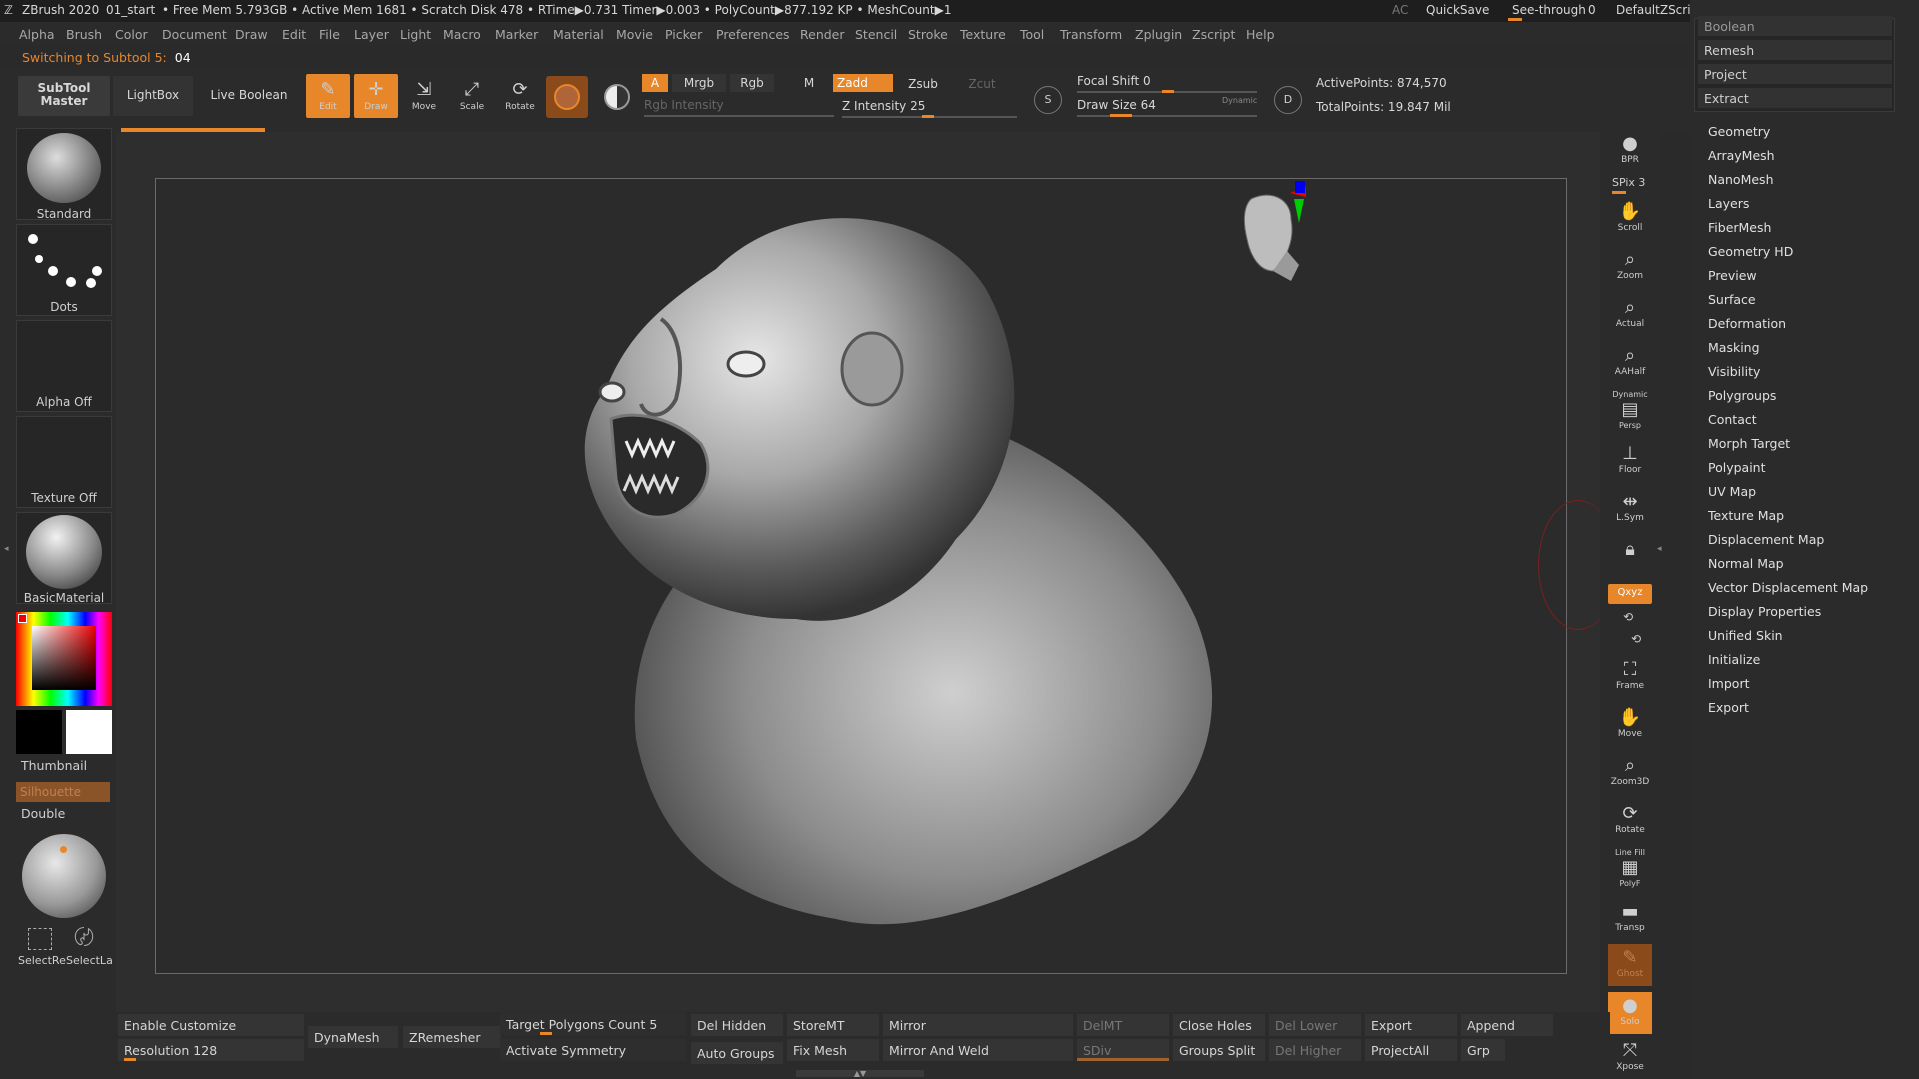 The width and height of the screenshot is (1919, 1079). Describe the element at coordinates (863, 83) in the screenshot. I see `zadd-button: Zadd` at that location.